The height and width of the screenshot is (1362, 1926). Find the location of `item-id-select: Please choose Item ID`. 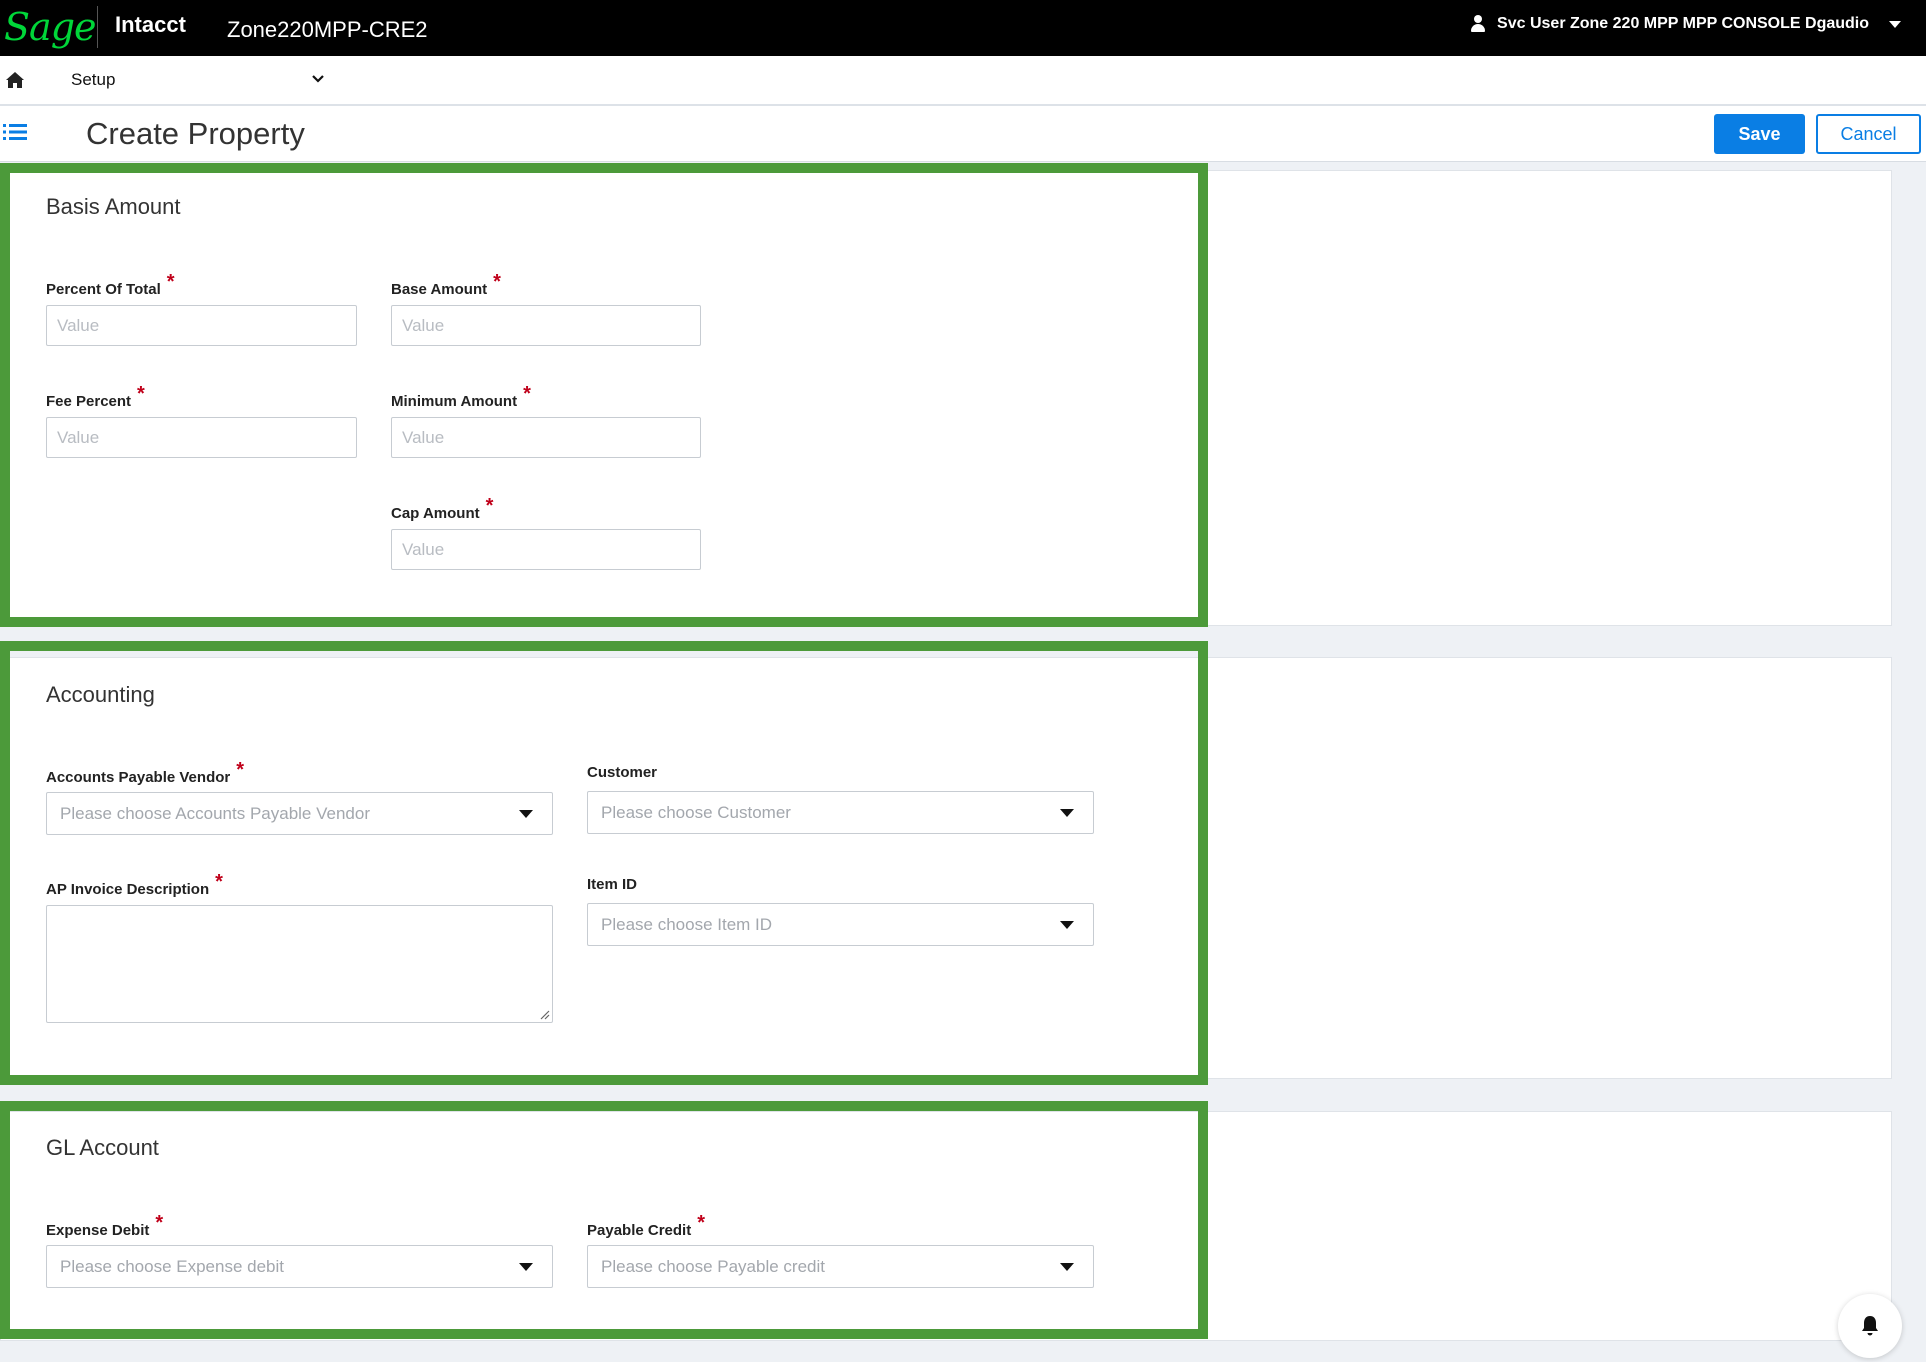

item-id-select: Please choose Item ID is located at coordinates (840, 924).